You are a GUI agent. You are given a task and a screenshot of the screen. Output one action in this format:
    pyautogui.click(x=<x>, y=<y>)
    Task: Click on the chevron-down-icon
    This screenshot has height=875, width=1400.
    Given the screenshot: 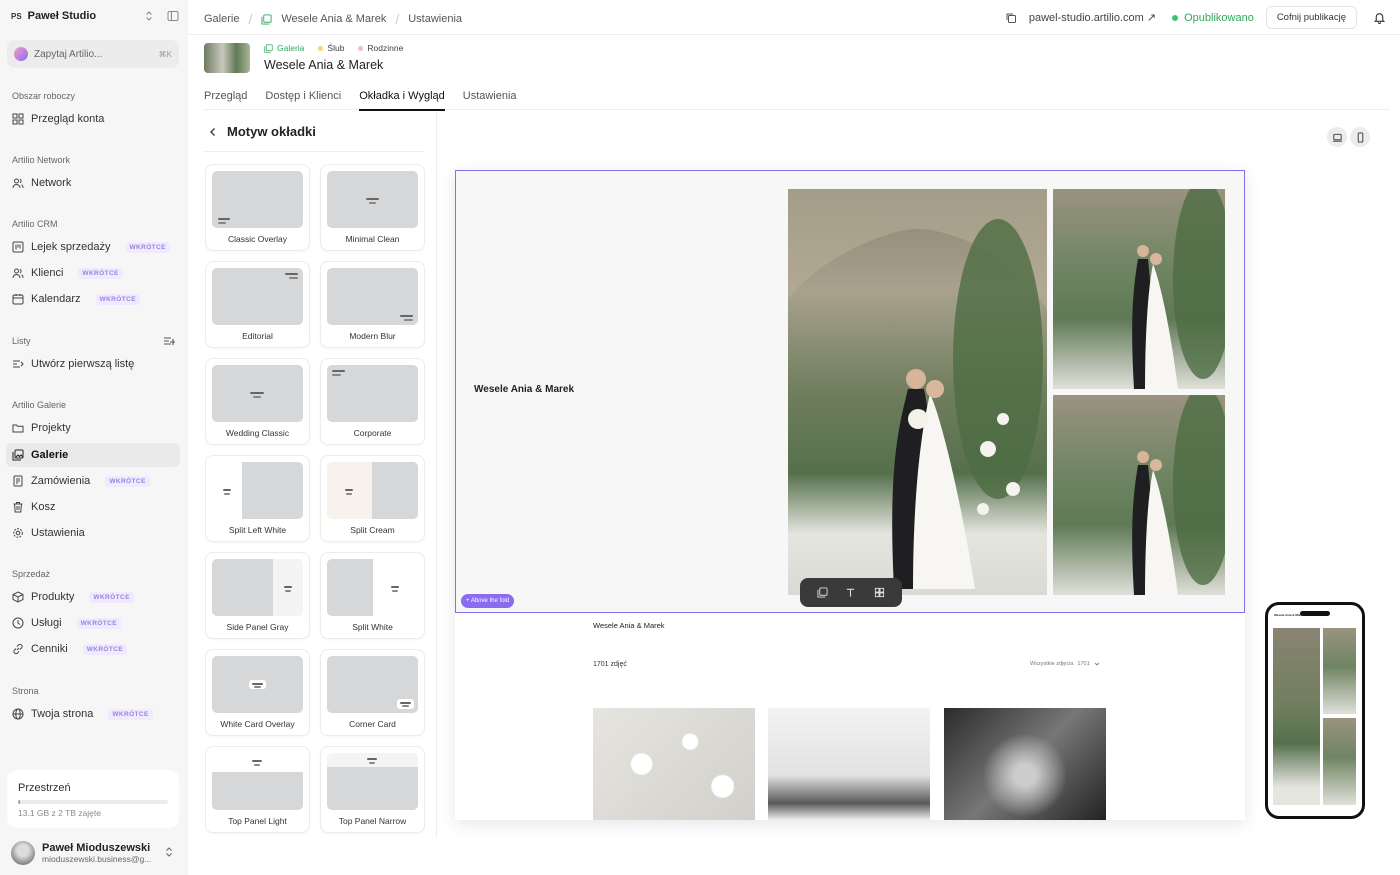 What is the action you would take?
    pyautogui.click(x=1097, y=664)
    